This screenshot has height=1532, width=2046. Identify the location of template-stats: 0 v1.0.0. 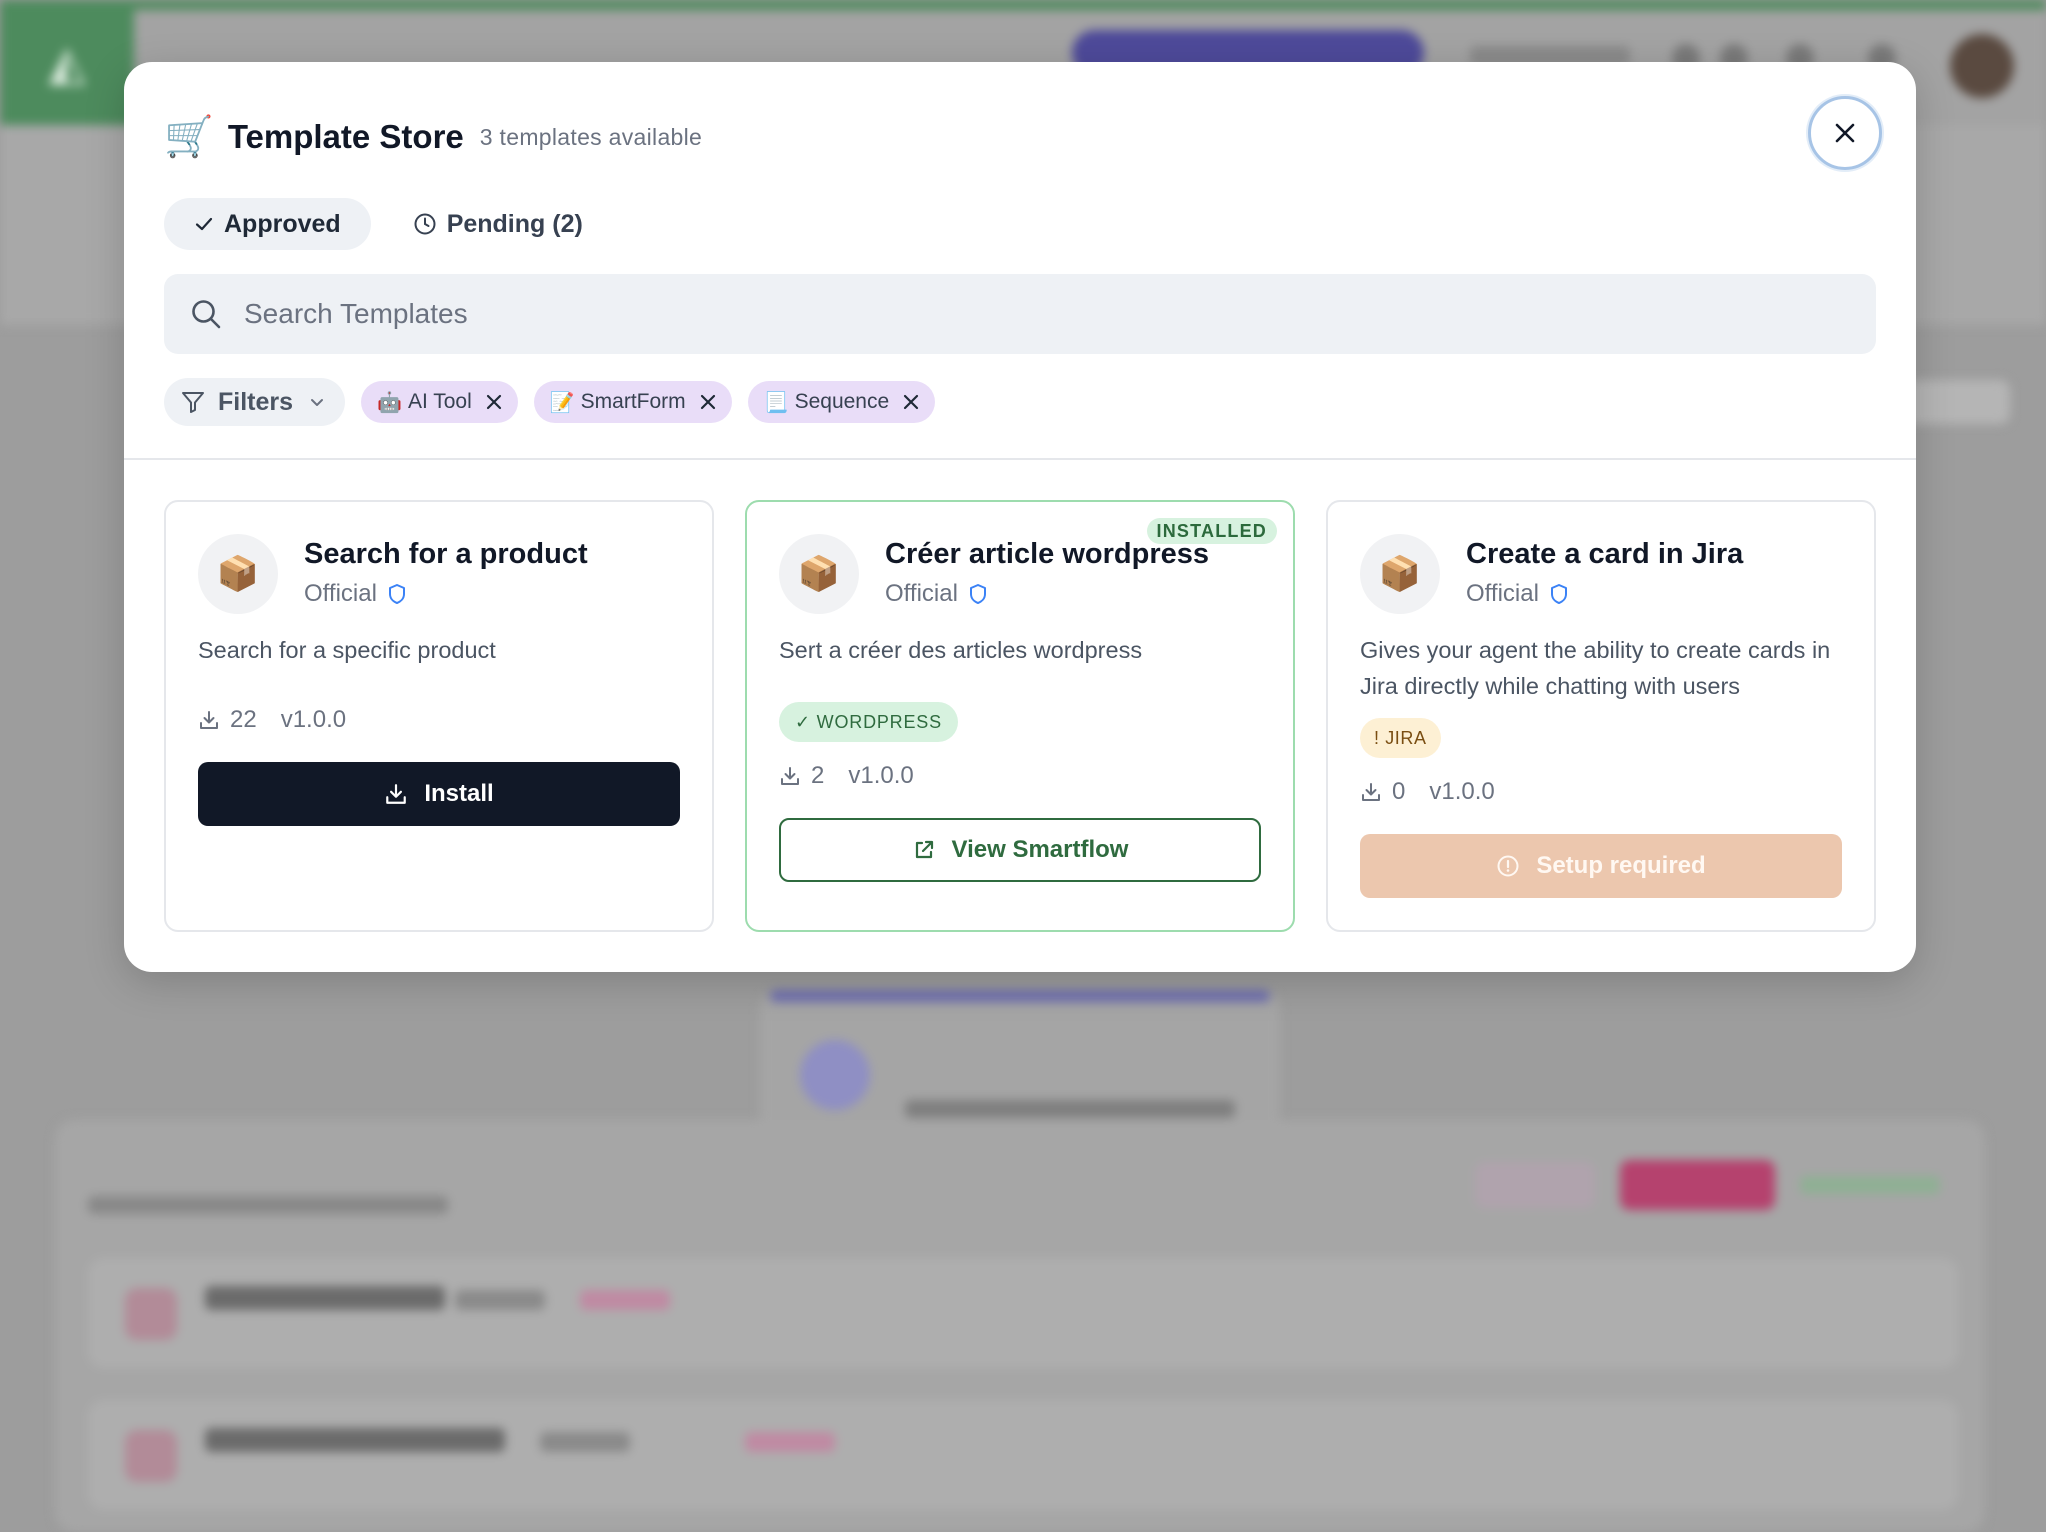
(1427, 792).